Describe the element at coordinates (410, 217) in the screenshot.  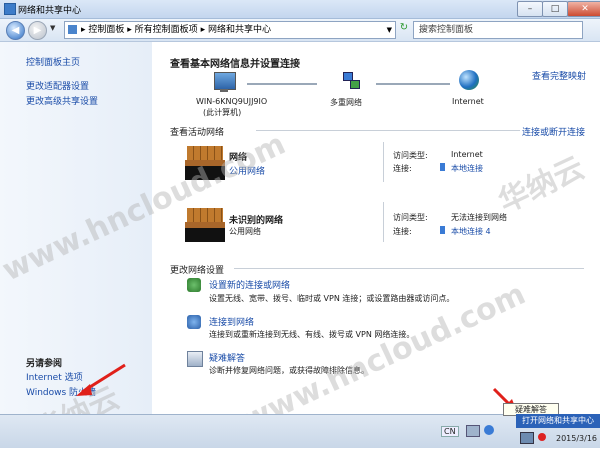
I see `network-2-access-label: 访问类型:` at that location.